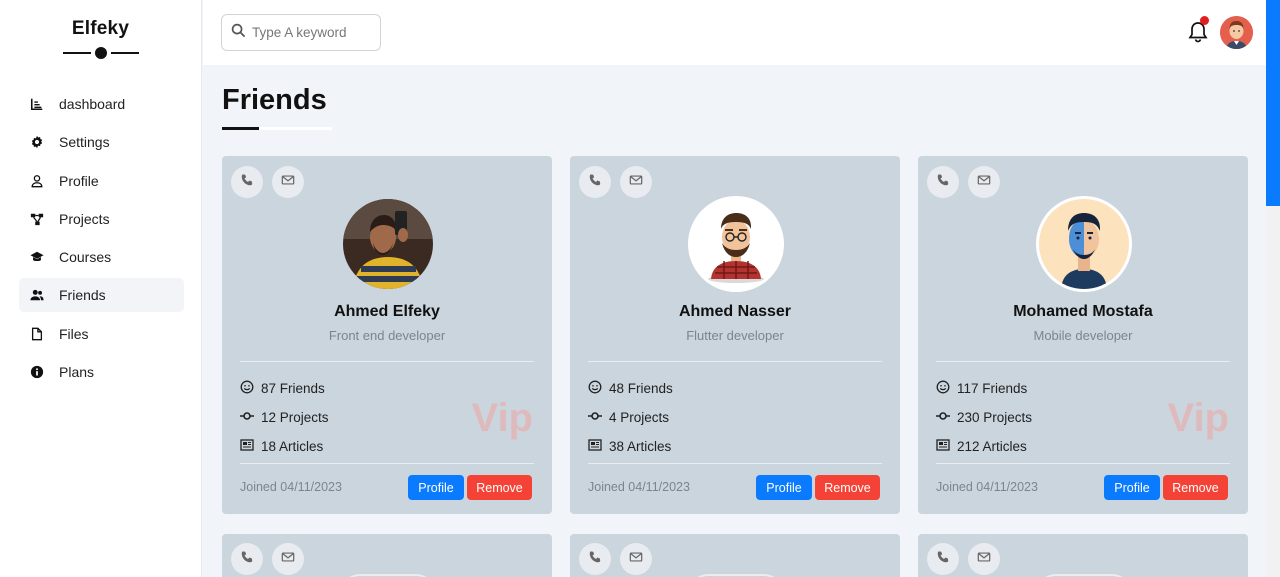 This screenshot has height=577, width=1280. Describe the element at coordinates (630, 446) in the screenshot. I see `stat-articles: 38 Articles` at that location.